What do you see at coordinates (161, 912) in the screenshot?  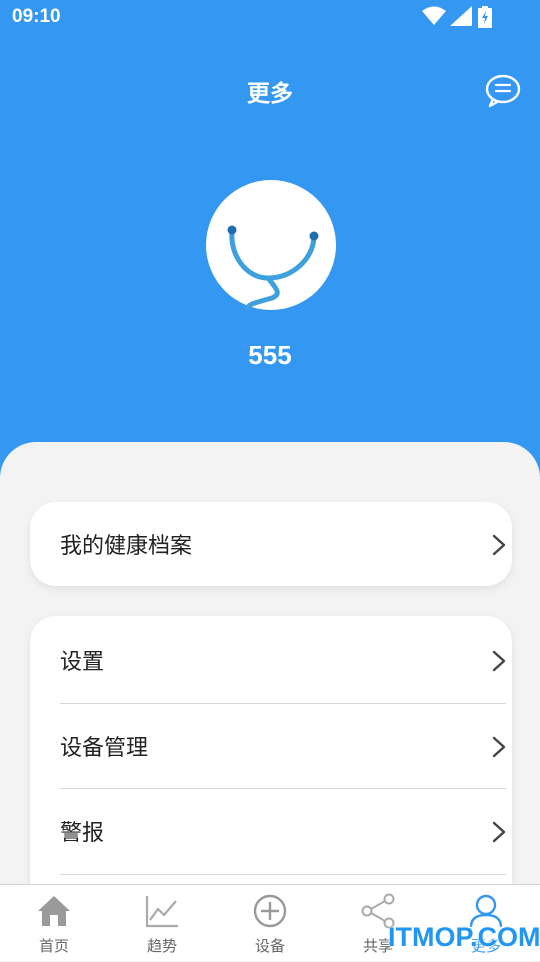 I see `trend-icon` at bounding box center [161, 912].